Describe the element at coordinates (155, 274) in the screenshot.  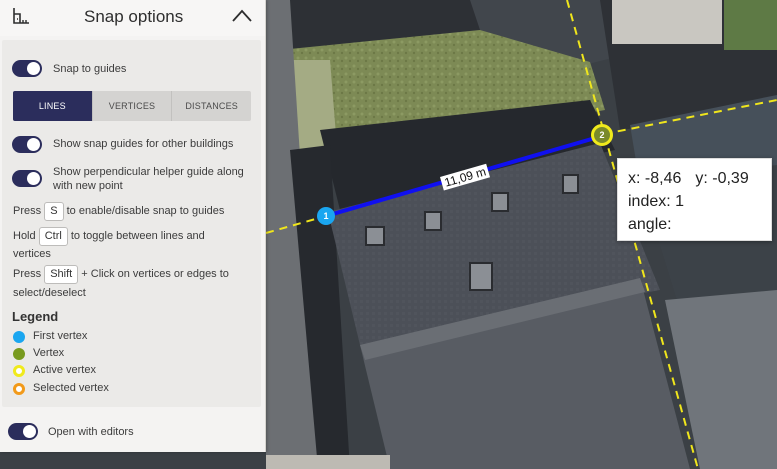
I see `shortcut-shift-post: + Click on vertices or edges to` at that location.